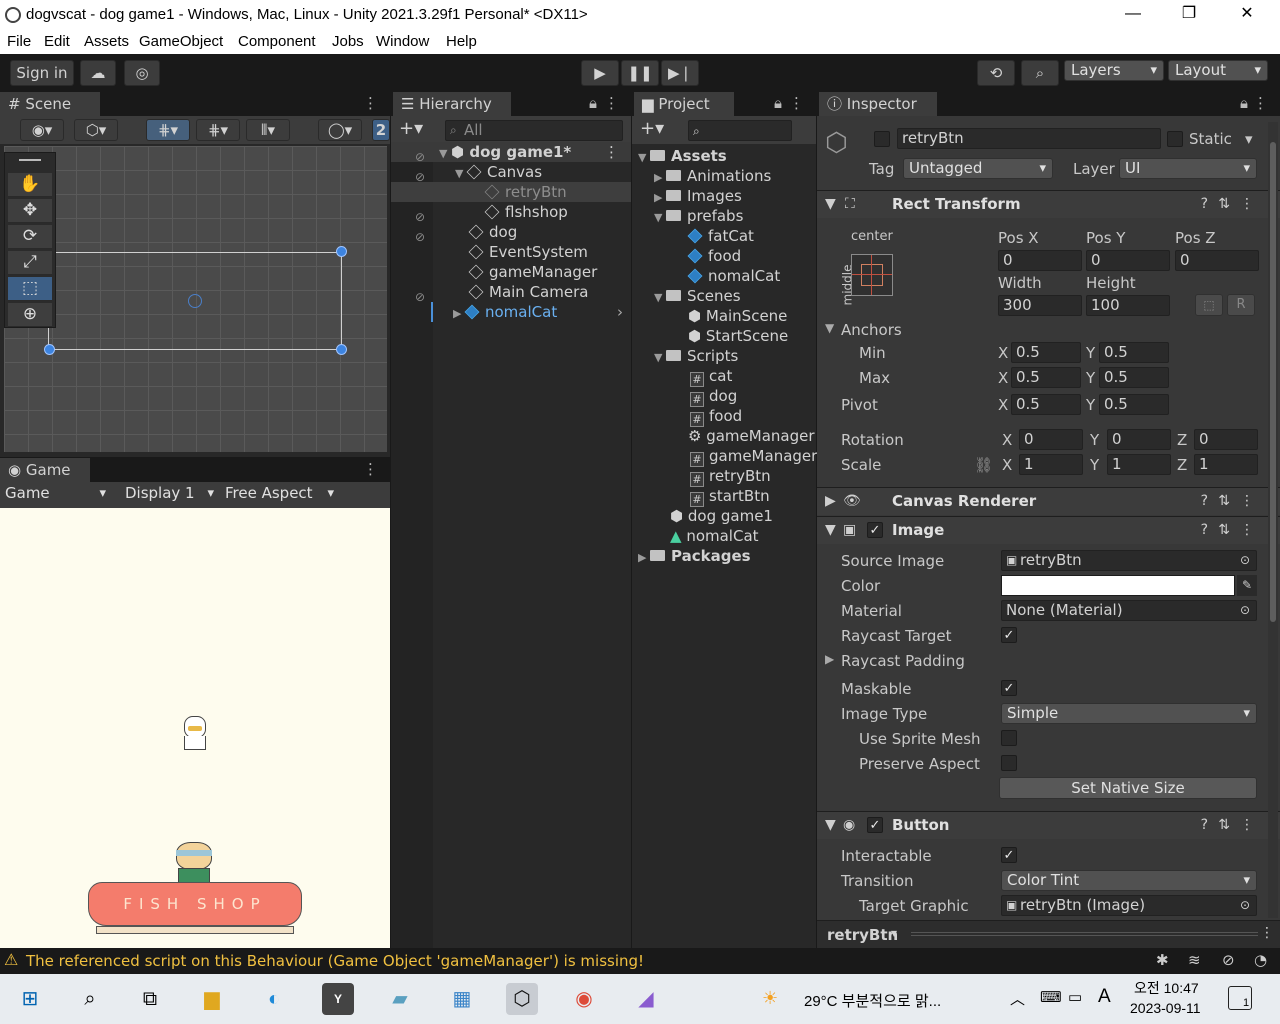 Image resolution: width=1280 pixels, height=1024 pixels. I want to click on file-explorer-icon: ▆, so click(212, 999).